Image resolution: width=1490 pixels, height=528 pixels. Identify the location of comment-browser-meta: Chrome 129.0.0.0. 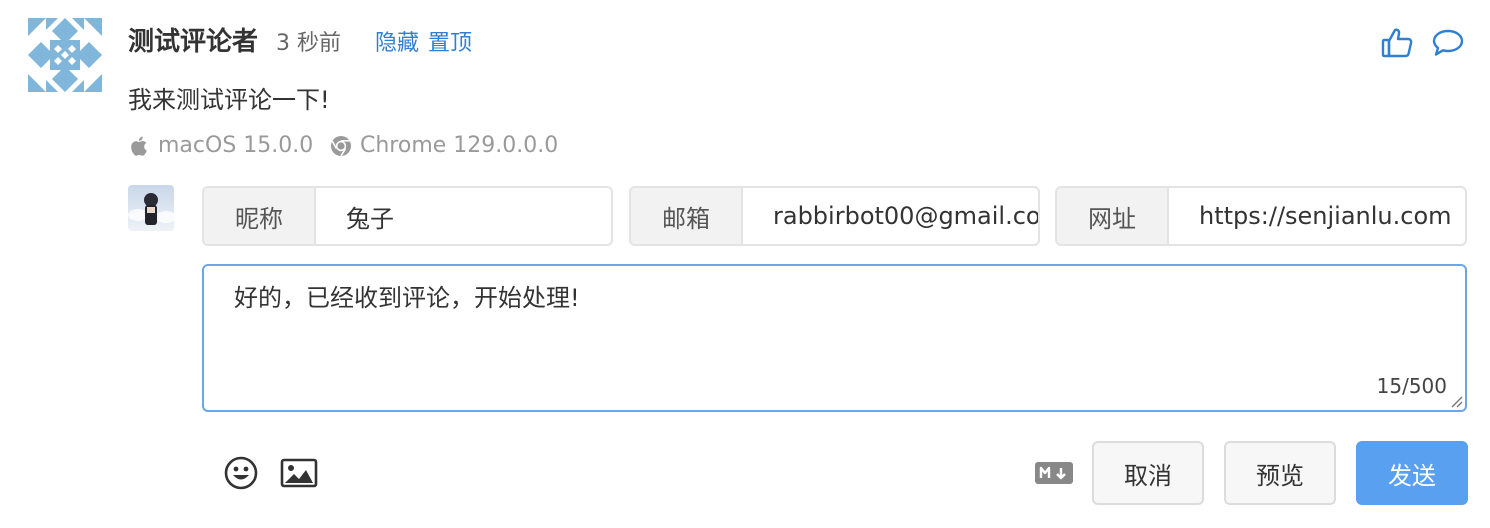
(444, 146).